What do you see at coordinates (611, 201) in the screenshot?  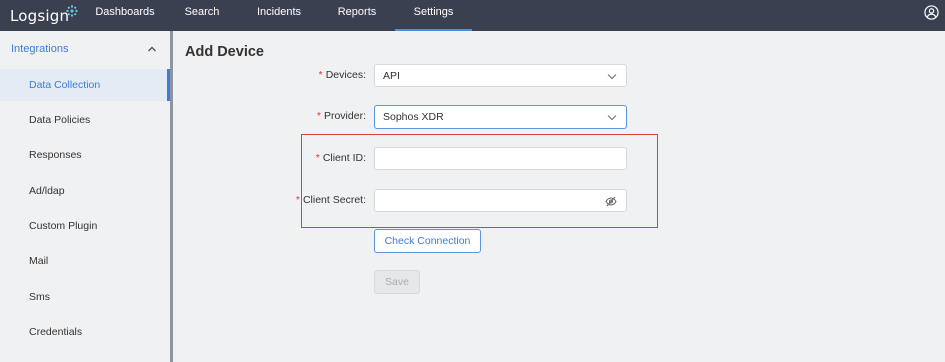 I see `eye-slash-icon` at bounding box center [611, 201].